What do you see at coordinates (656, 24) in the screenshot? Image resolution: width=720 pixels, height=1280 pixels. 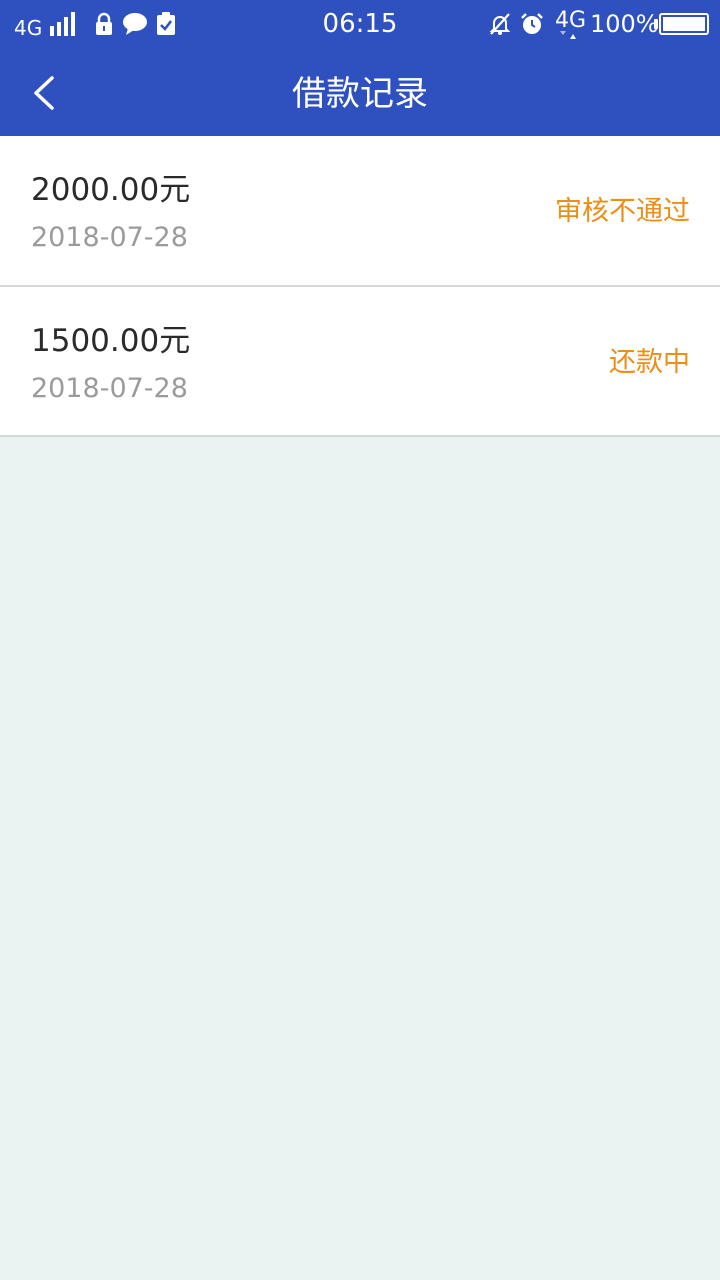 I see `battery-tip` at bounding box center [656, 24].